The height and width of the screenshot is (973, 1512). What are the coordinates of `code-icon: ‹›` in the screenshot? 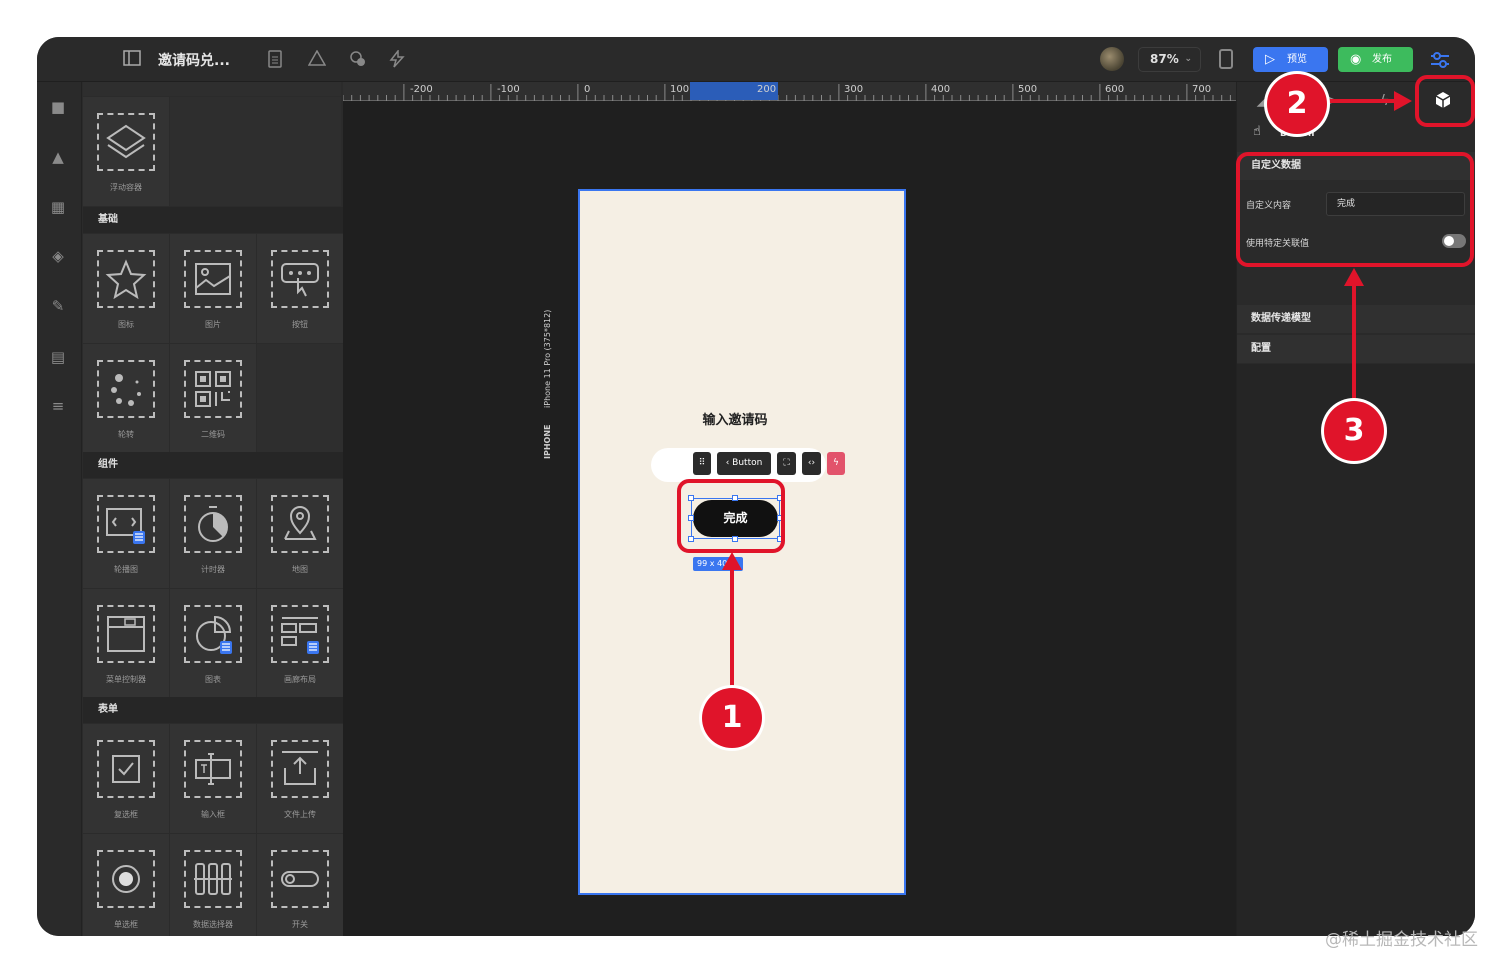 It's located at (811, 463).